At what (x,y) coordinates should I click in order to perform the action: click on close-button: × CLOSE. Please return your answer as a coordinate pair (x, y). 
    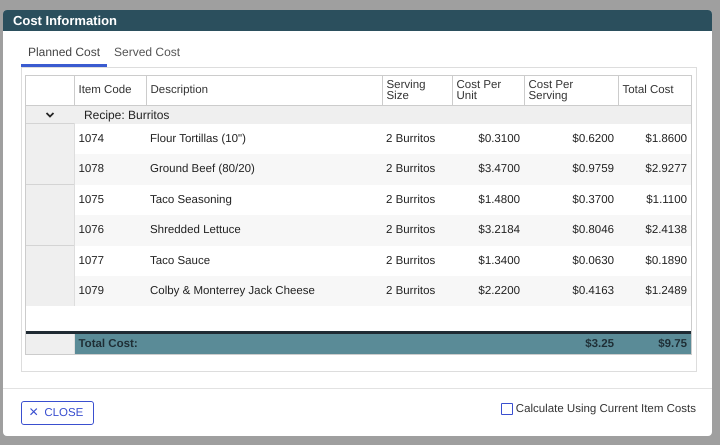
    Looking at the image, I should click on (57, 412).